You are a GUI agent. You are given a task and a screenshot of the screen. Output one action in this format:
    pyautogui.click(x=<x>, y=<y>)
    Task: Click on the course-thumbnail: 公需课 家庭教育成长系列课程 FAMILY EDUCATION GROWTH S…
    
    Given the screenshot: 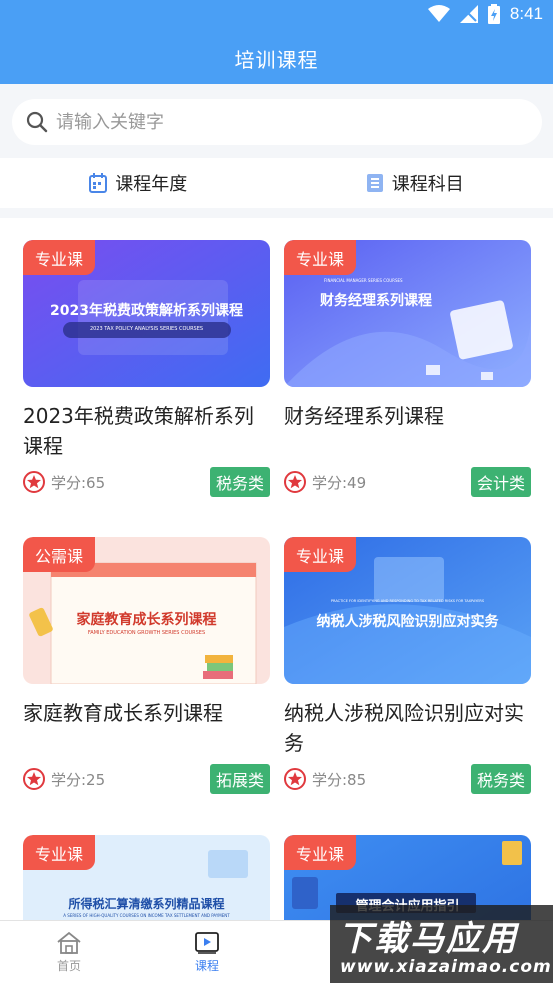 What is the action you would take?
    pyautogui.click(x=146, y=610)
    